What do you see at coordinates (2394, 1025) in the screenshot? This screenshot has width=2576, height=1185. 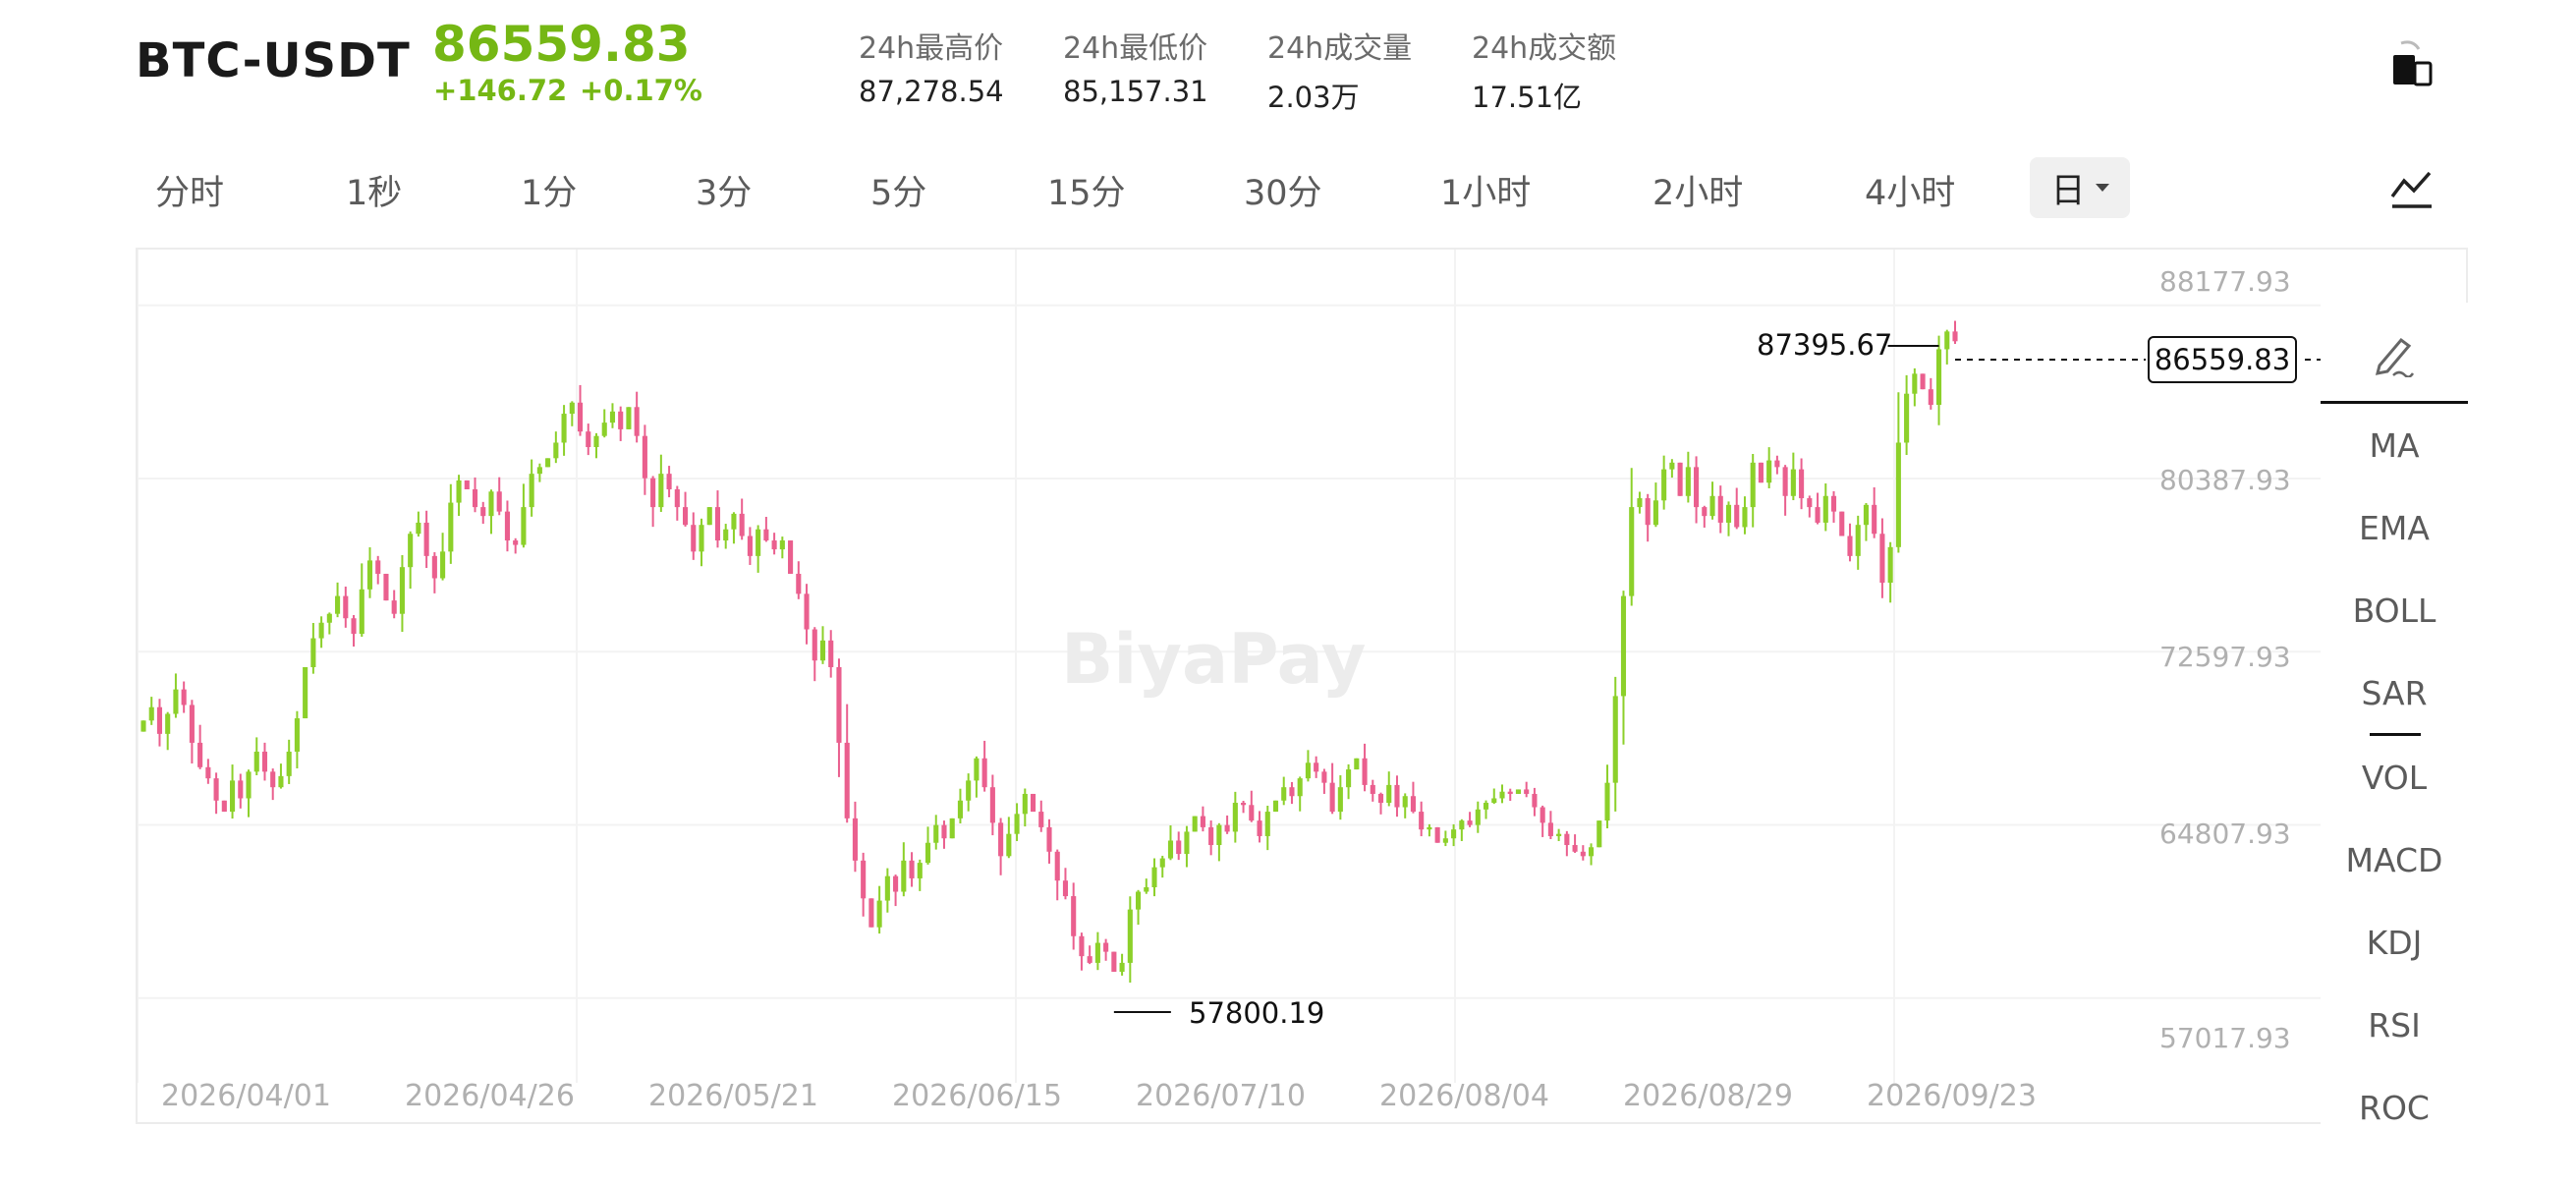 I see `indicator-rsi: RSI` at bounding box center [2394, 1025].